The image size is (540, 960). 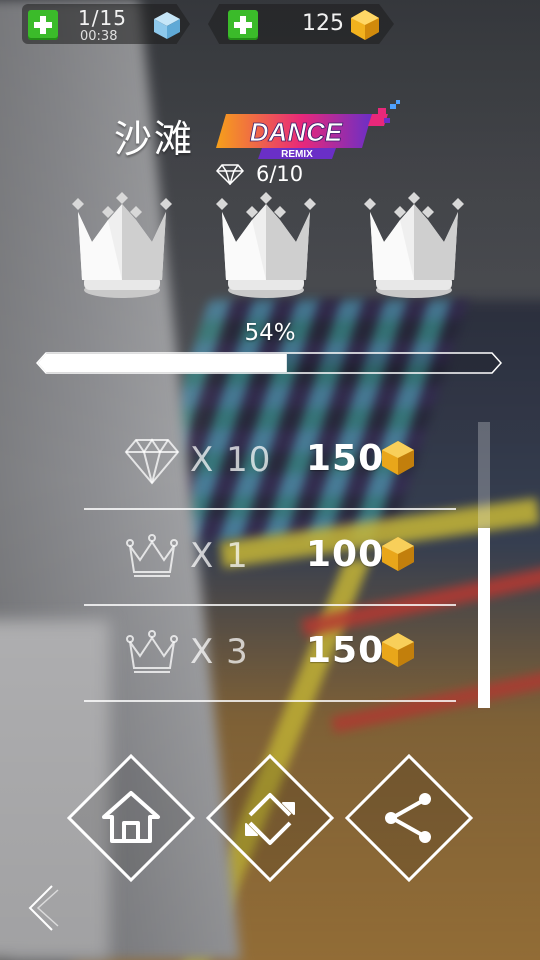 I want to click on crown-2-icon, so click(x=266, y=245).